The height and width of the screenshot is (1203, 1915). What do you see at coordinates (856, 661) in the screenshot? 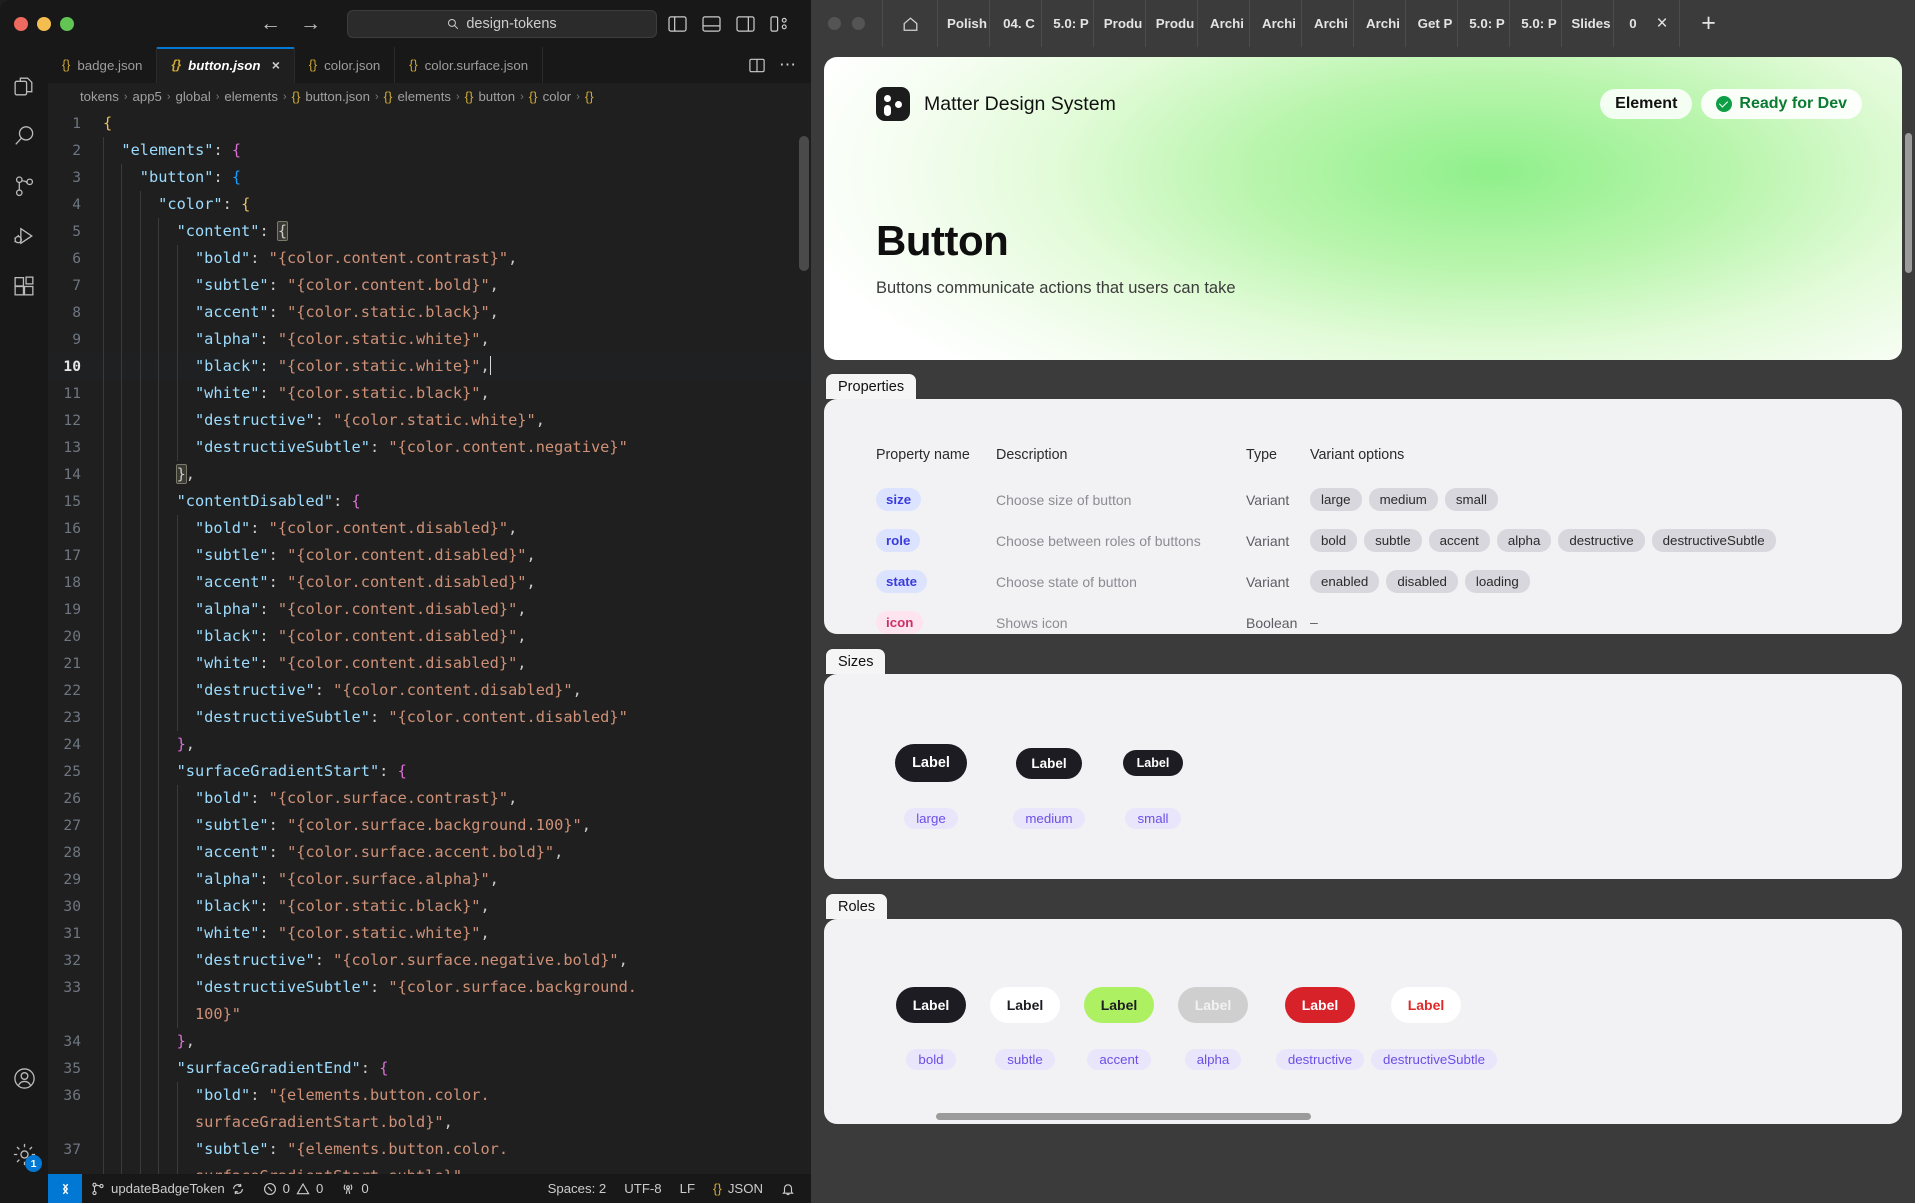
I see `sizes-section-label: Sizes` at bounding box center [856, 661].